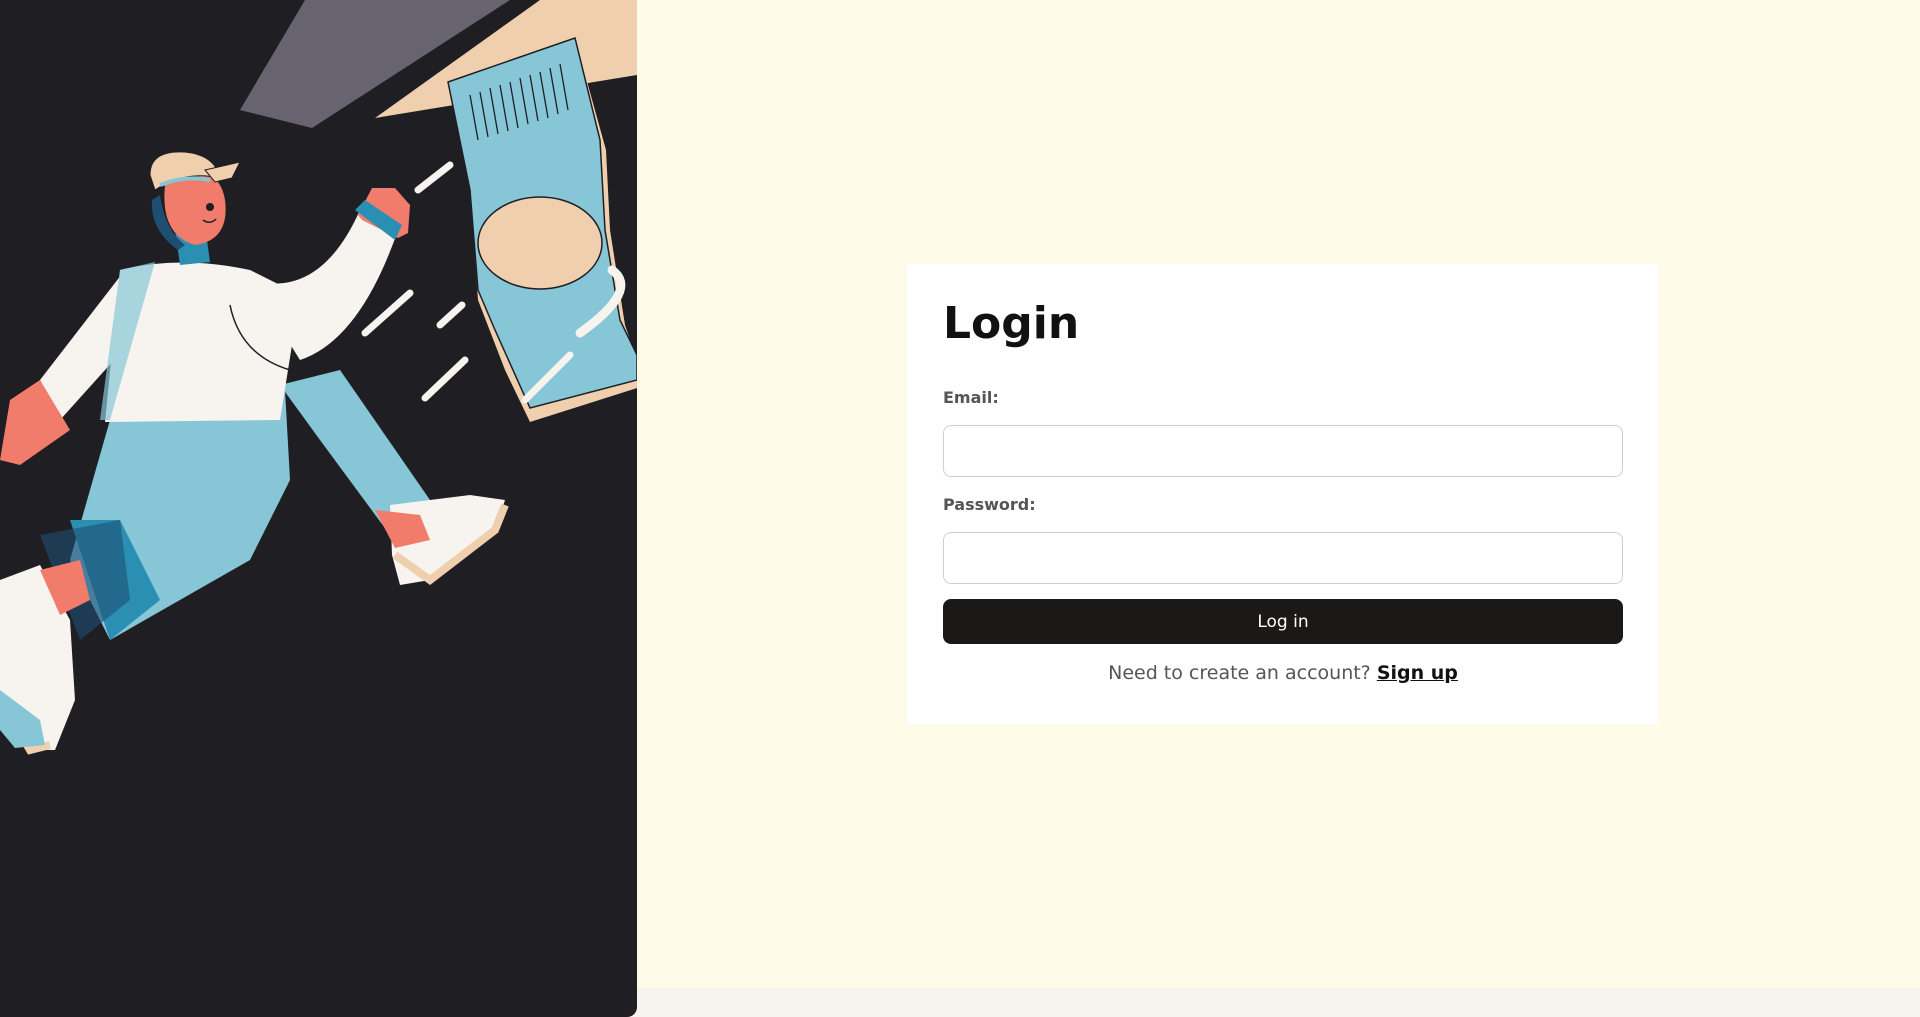 This screenshot has height=1017, width=1920. Describe the element at coordinates (1011, 323) in the screenshot. I see `login-title: Login` at that location.